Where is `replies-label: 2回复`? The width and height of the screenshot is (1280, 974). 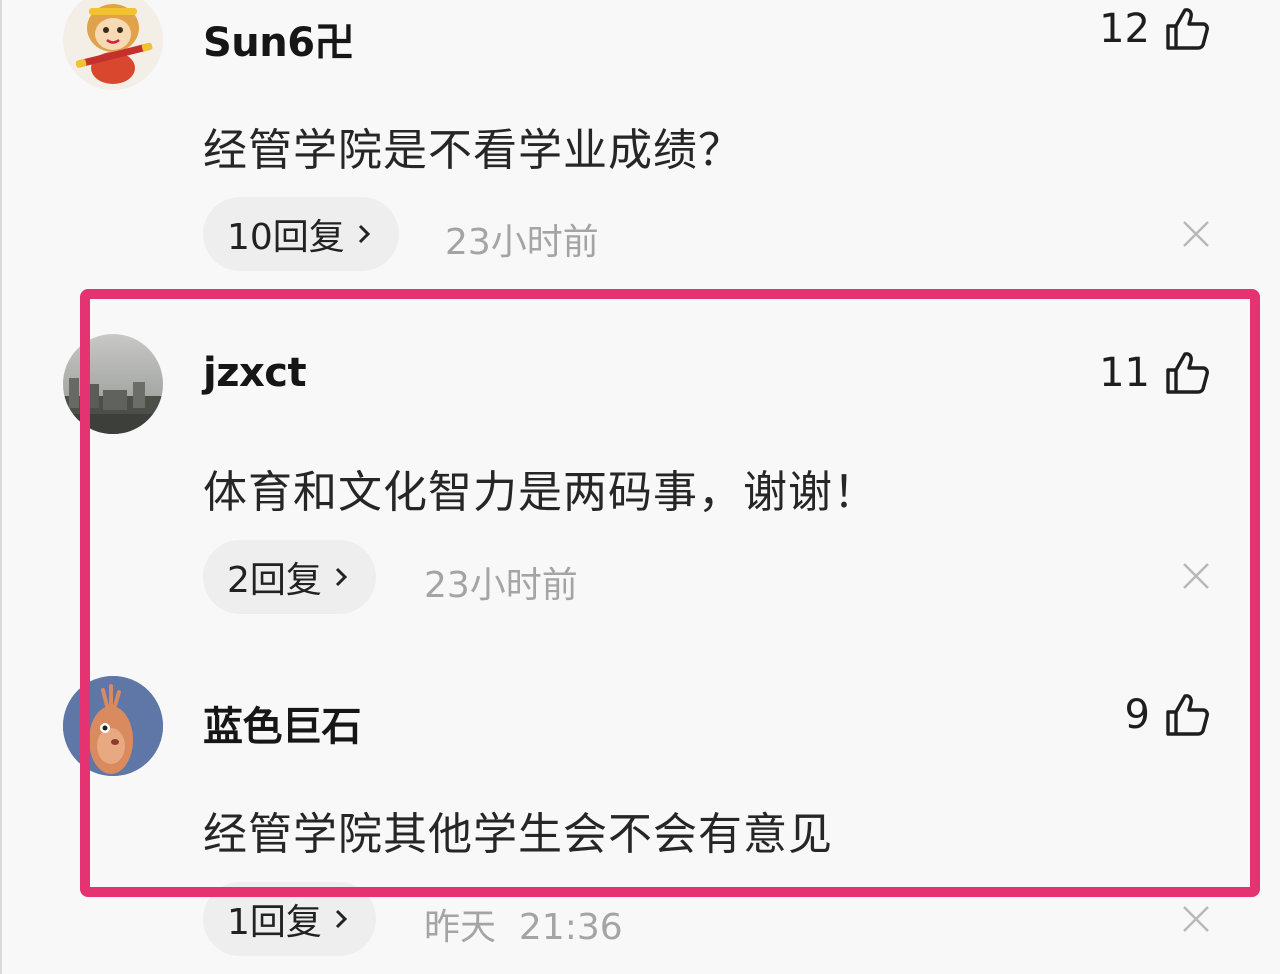 replies-label: 2回复 is located at coordinates (274, 580).